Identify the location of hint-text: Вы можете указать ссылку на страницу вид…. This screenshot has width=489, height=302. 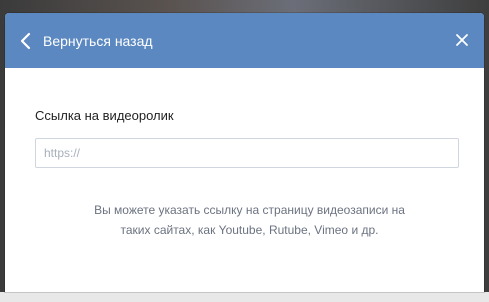
(249, 220).